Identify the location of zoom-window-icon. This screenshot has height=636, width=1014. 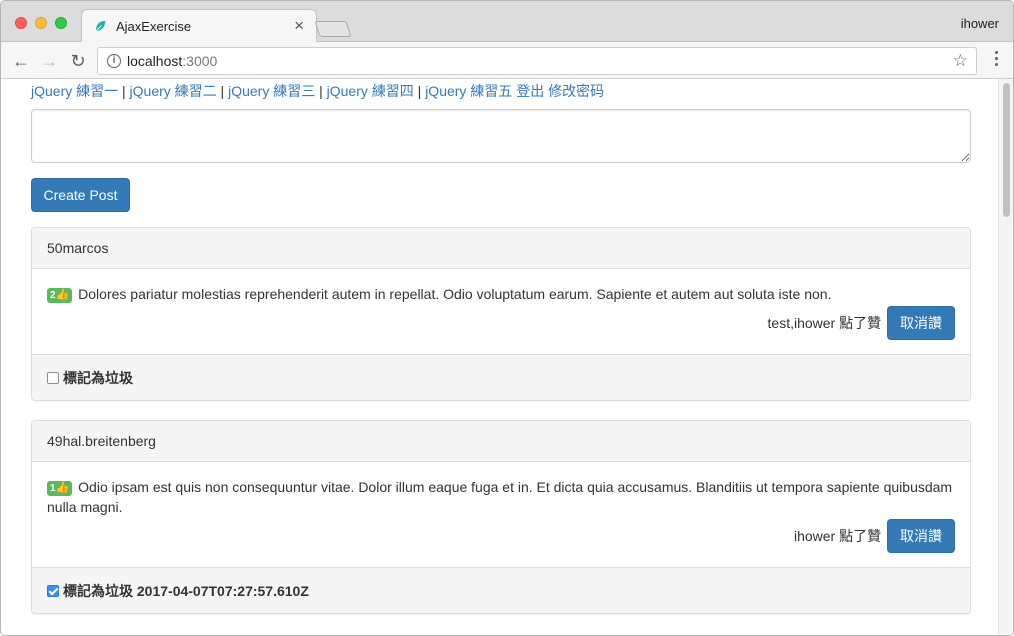
(61, 23).